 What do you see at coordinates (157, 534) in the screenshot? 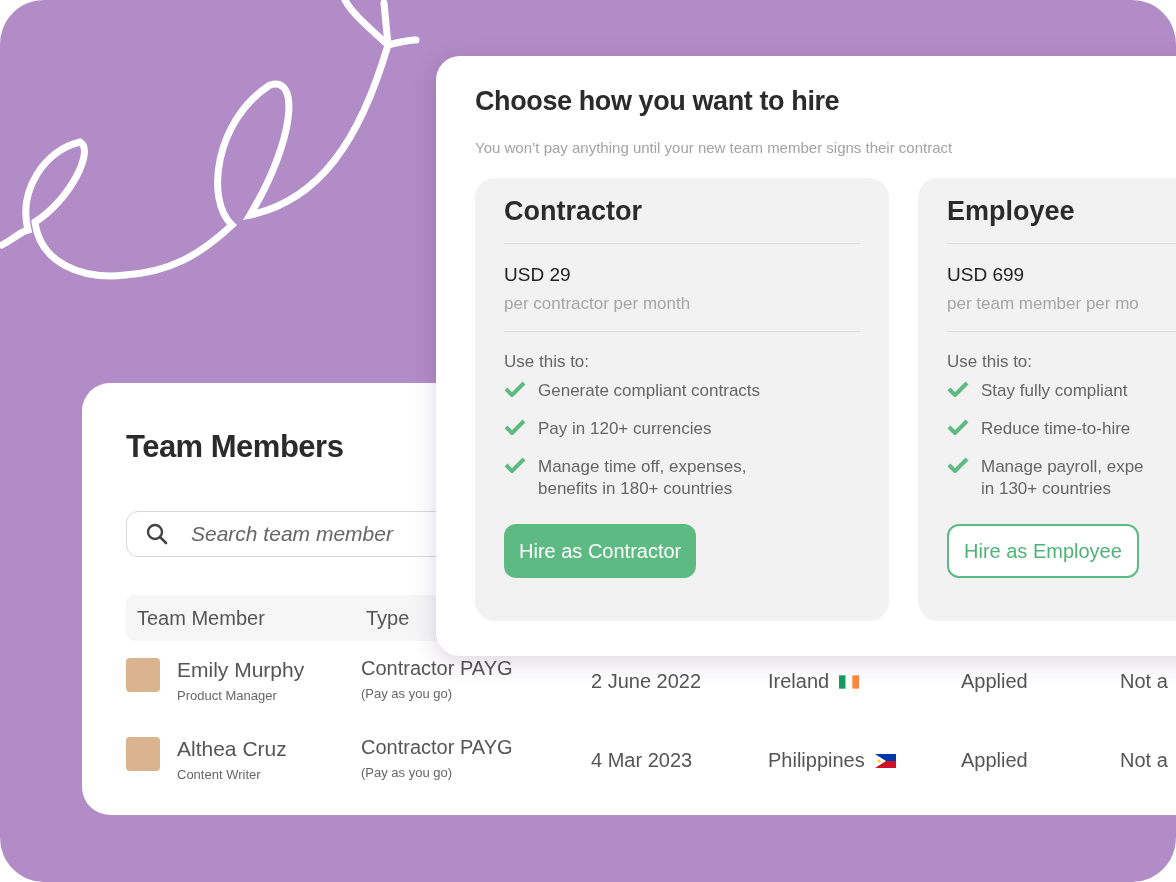
I see `search-icon` at bounding box center [157, 534].